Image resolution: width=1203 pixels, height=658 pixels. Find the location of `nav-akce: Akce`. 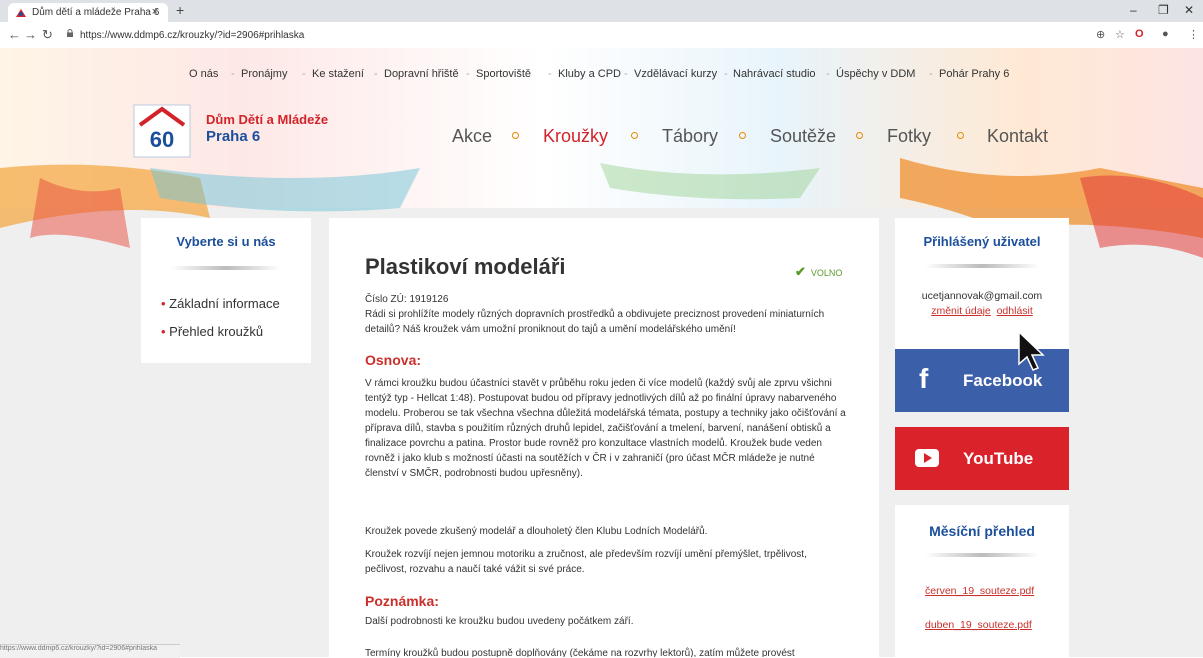

nav-akce: Akce is located at coordinates (472, 136).